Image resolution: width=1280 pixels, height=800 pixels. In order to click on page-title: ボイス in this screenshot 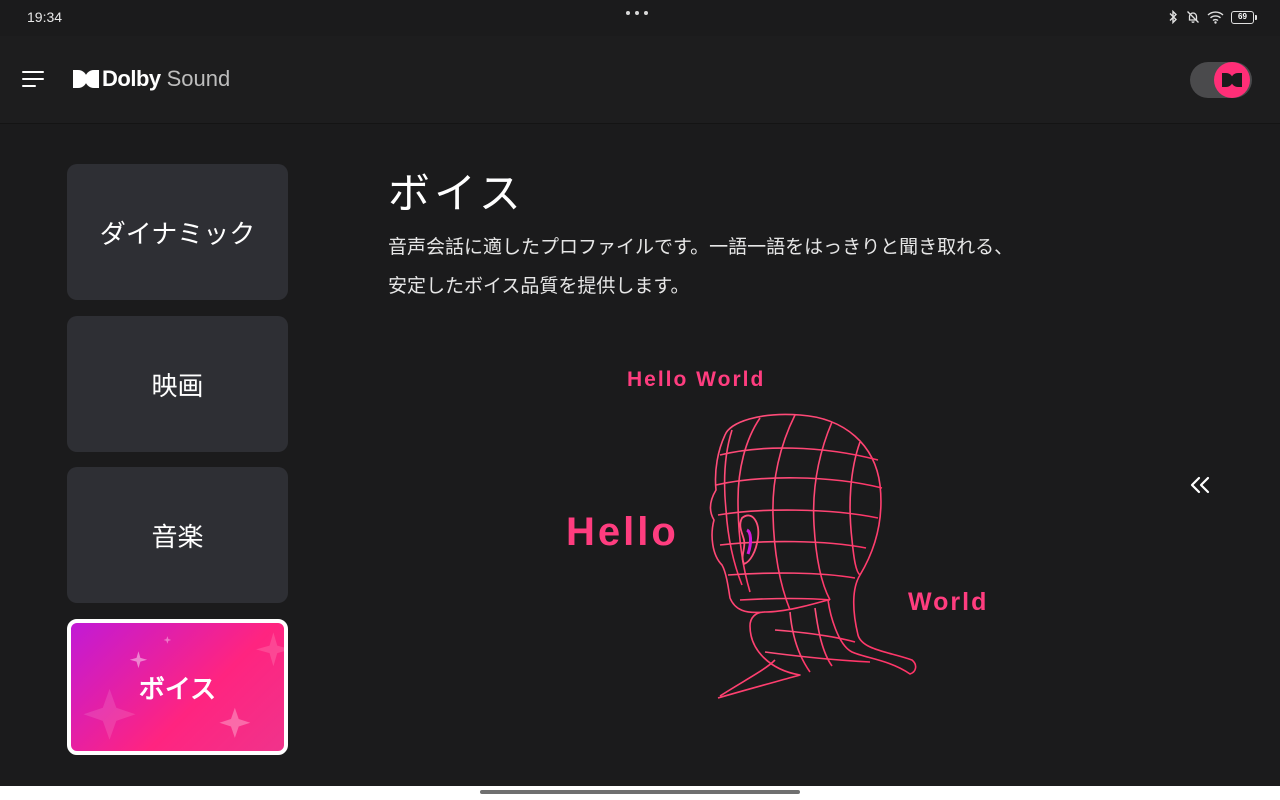, I will do `click(456, 193)`.